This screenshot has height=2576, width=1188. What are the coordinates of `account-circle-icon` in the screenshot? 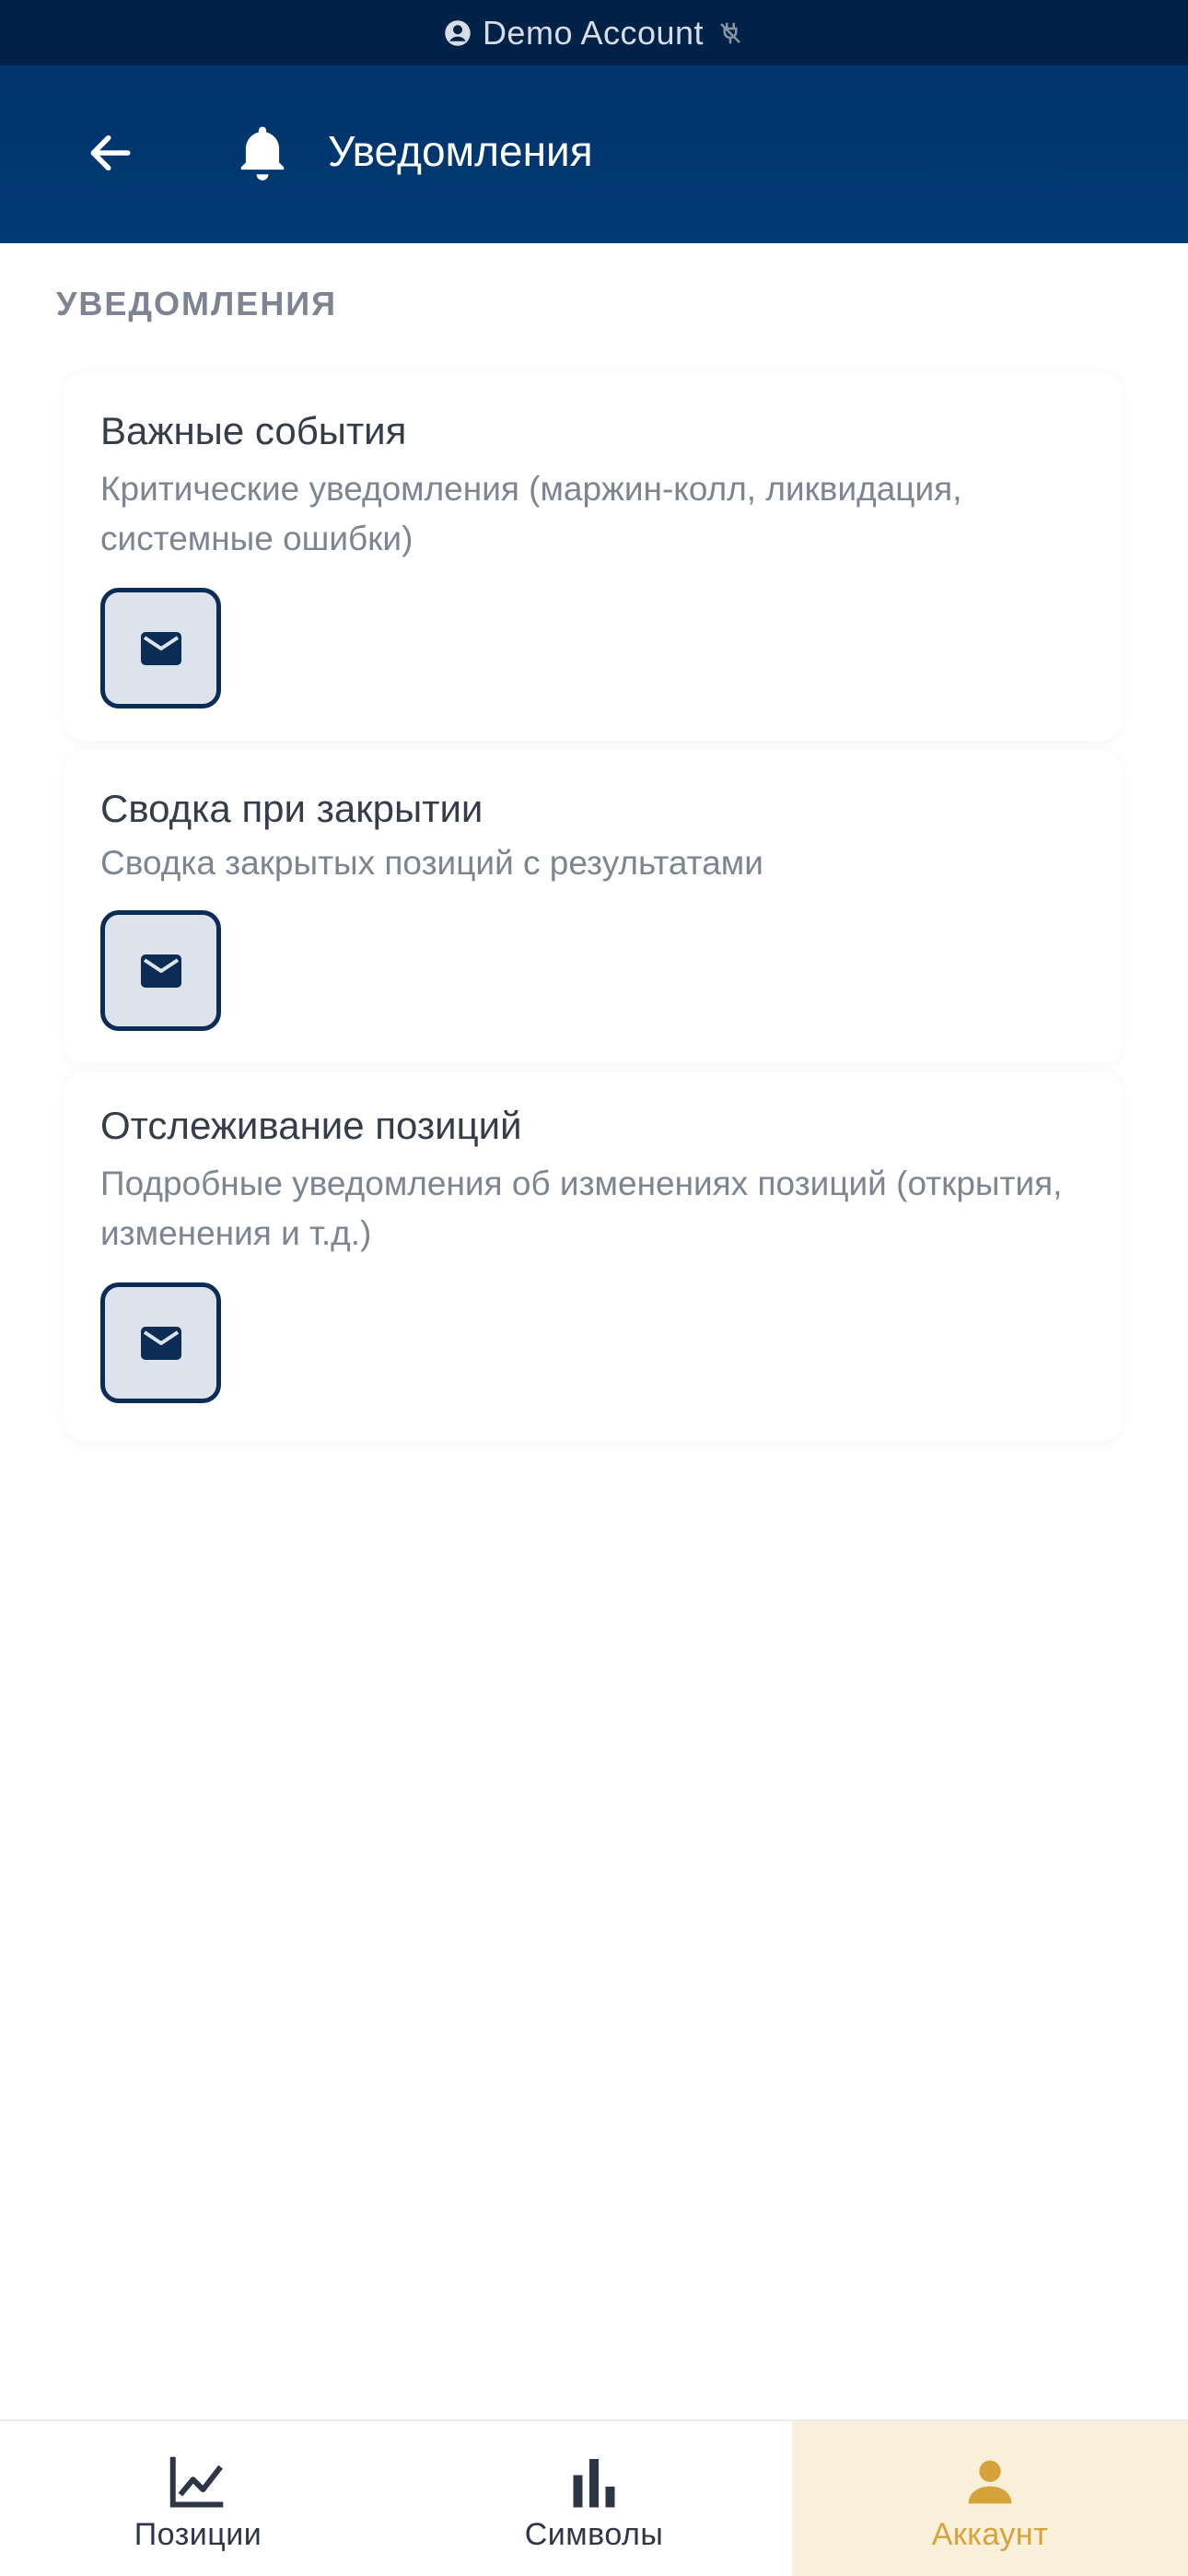 It's located at (458, 33).